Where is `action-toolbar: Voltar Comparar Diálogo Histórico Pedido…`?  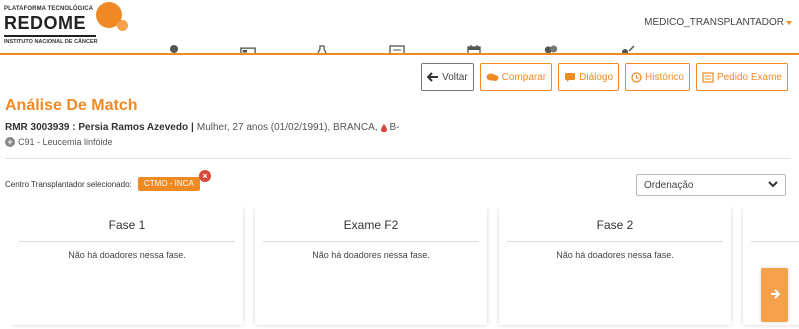
action-toolbar: Voltar Comparar Diálogo Histórico Pedido… is located at coordinates (604, 77).